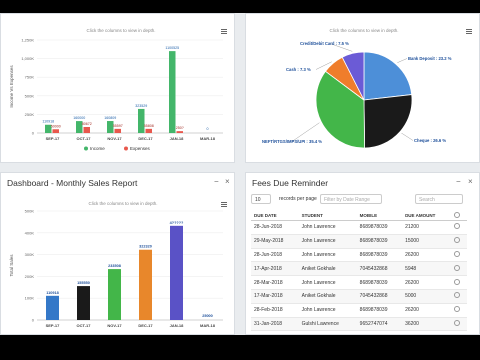 Image resolution: width=480 pixels, height=360 pixels. I want to click on data-label: 155550, so click(83, 283).